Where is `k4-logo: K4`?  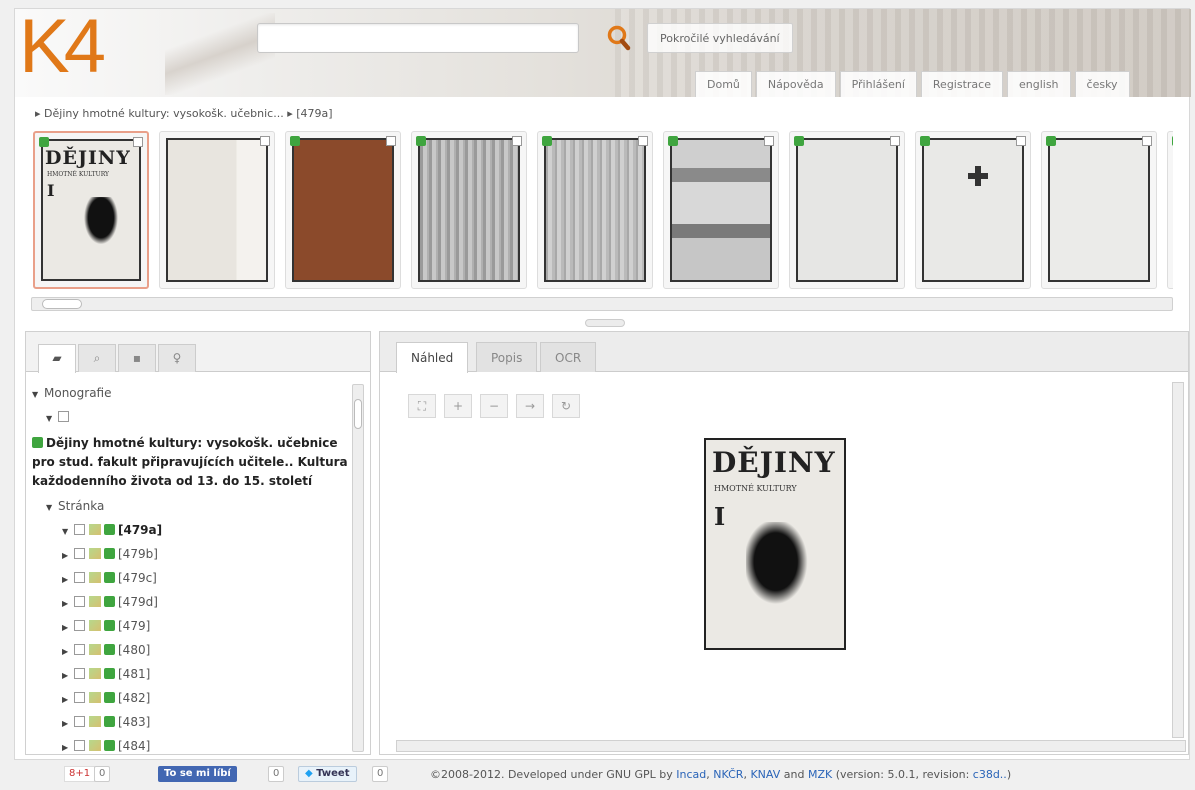 k4-logo: K4 is located at coordinates (62, 49).